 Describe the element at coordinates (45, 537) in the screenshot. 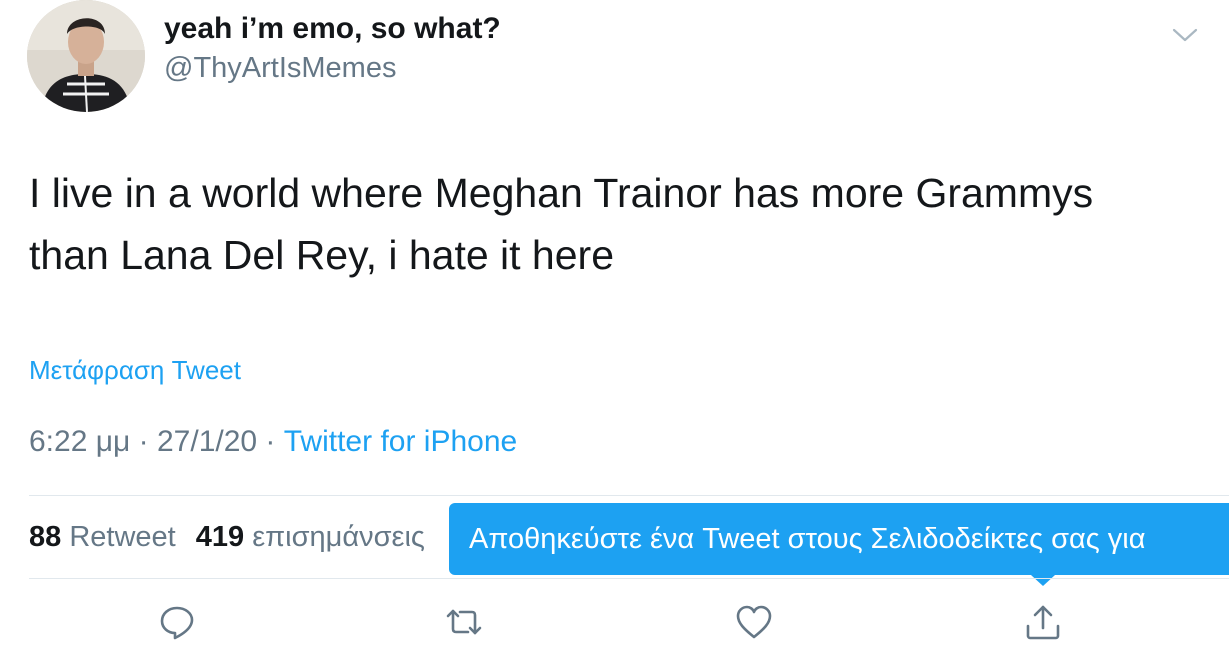

I see `retweets-count: 88` at that location.